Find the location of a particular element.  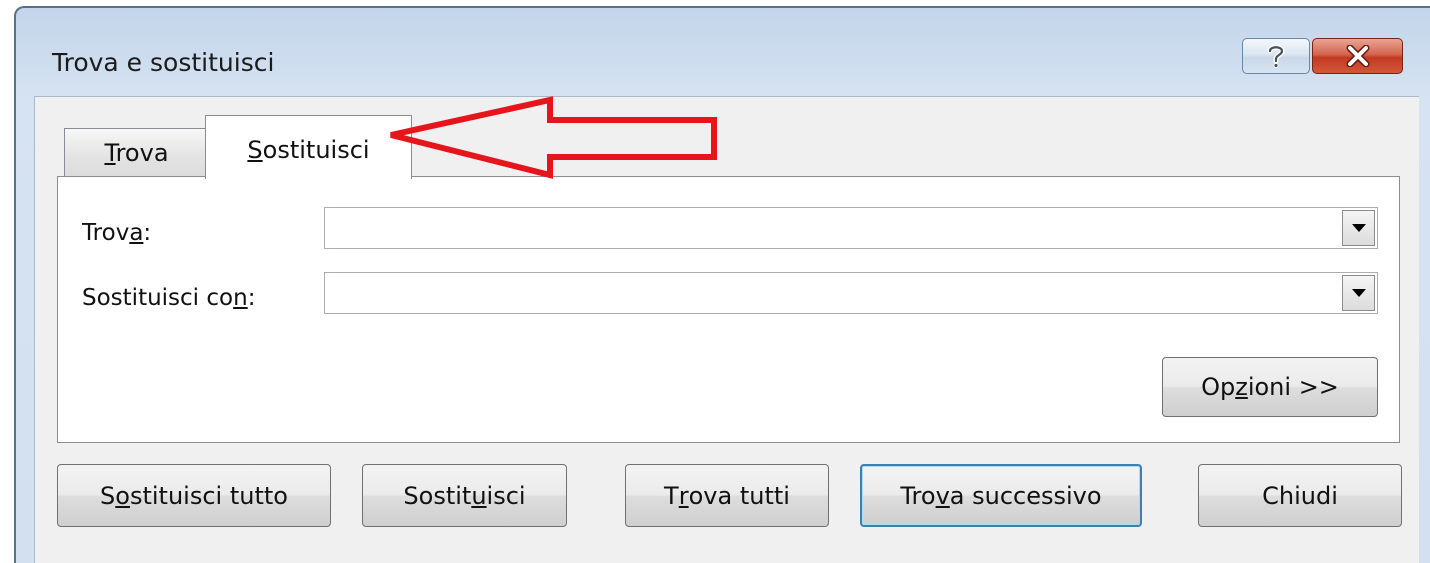

close-window-button is located at coordinates (1357, 56).